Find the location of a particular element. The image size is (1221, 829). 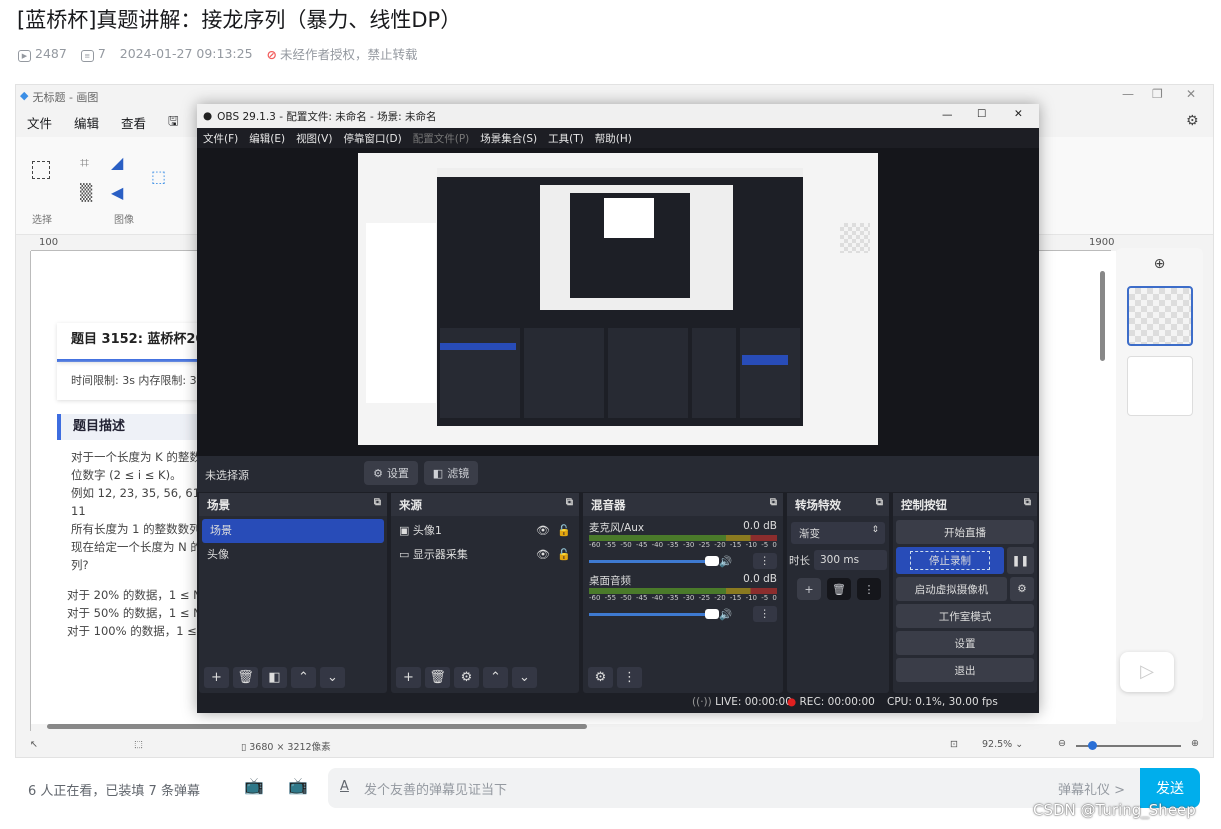

exit-button: 退出 is located at coordinates (965, 670).